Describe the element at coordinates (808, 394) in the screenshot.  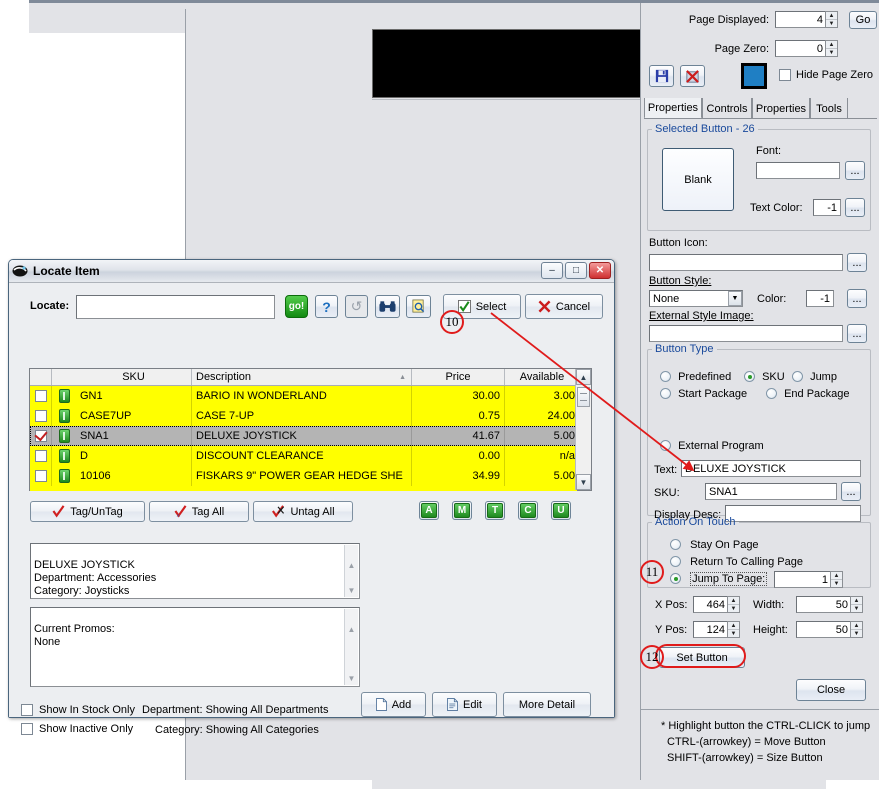
I see `radio-end-package: End Package` at that location.